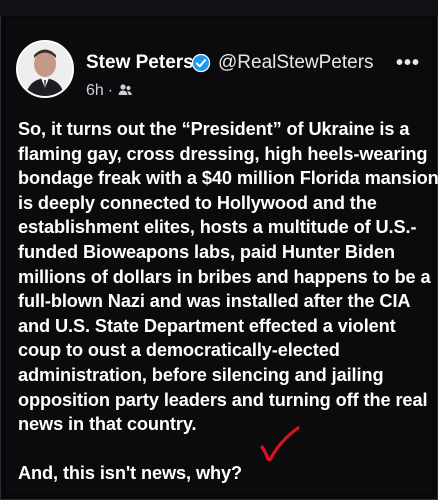  Describe the element at coordinates (280, 444) in the screenshot. I see `red-checkmark-annotation` at that location.